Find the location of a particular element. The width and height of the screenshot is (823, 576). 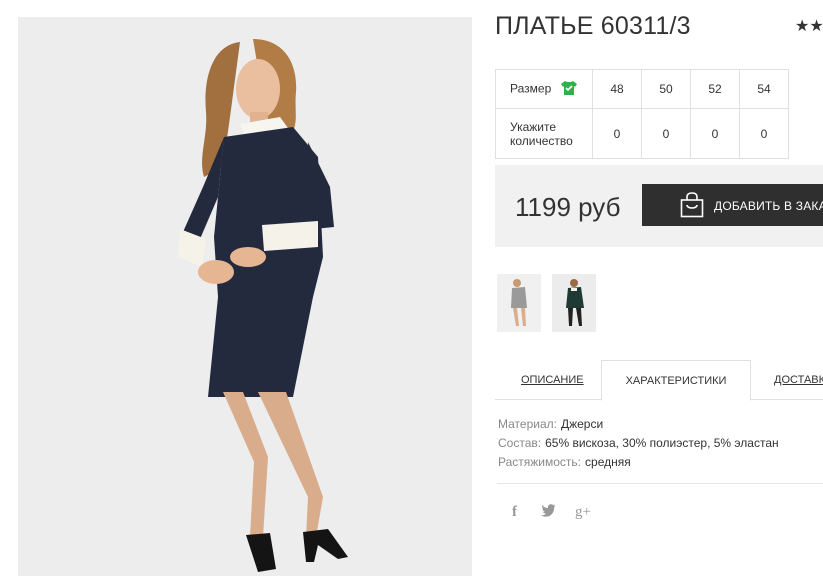

qty-input-54: 0 is located at coordinates (764, 133).